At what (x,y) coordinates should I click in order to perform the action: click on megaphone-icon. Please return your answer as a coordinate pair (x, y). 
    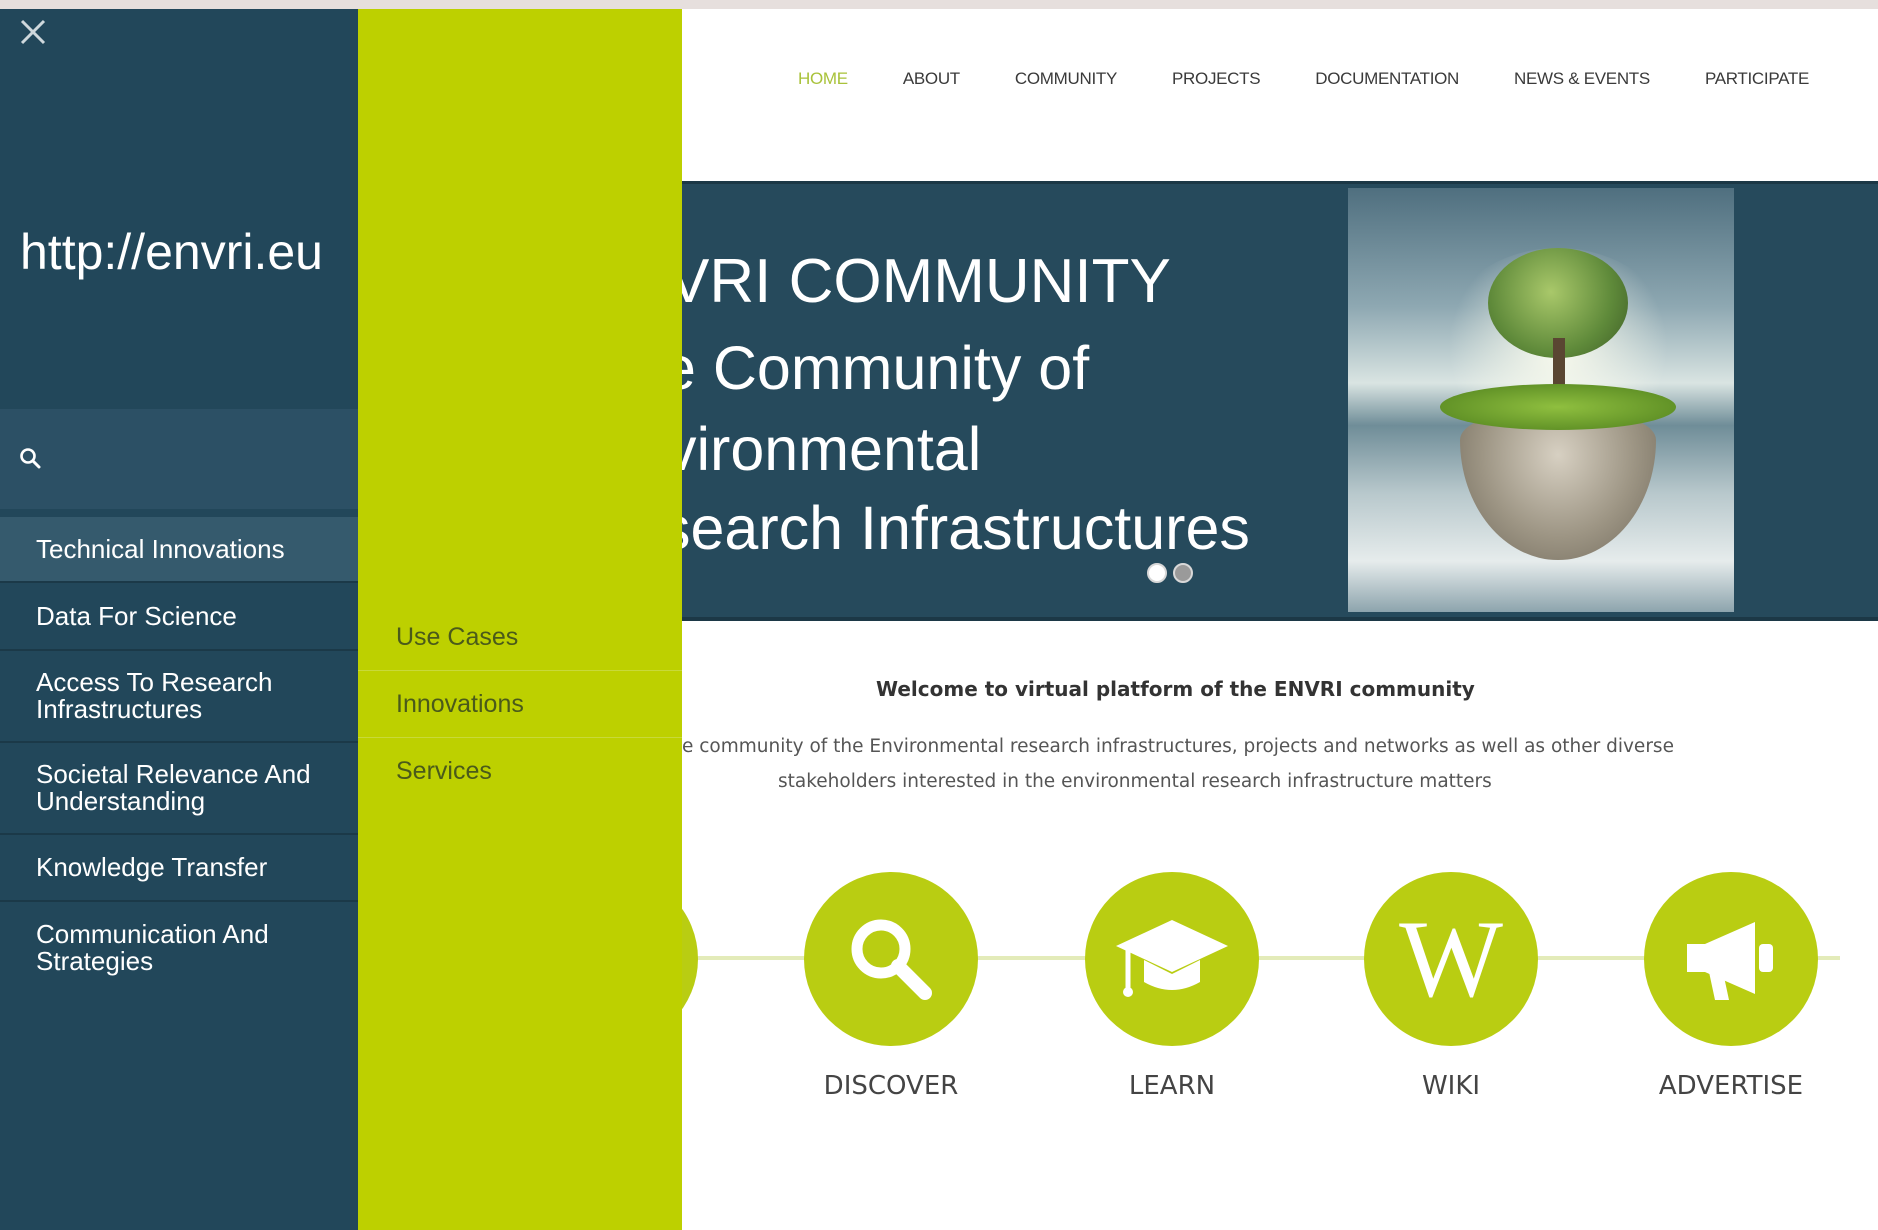
    Looking at the image, I should click on (1730, 961).